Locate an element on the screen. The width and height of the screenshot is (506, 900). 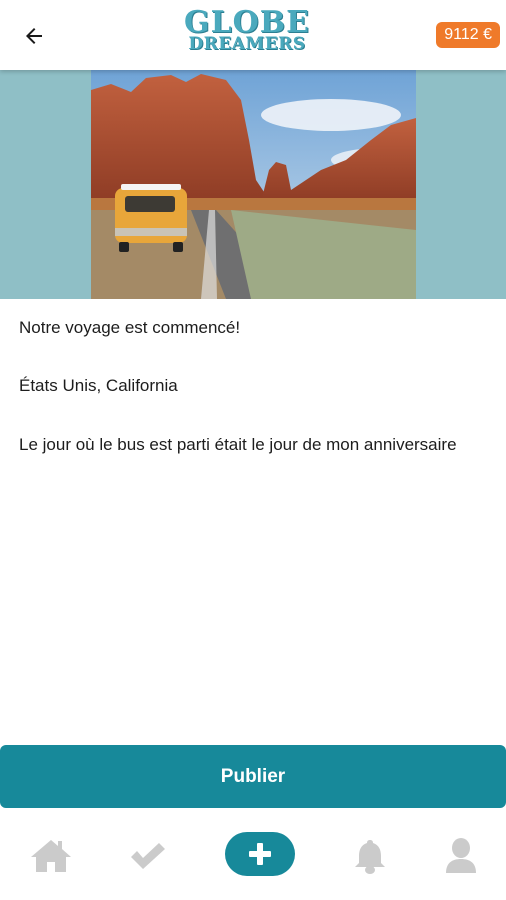
post-title: Notre voyage est commencé! is located at coordinates (130, 327).